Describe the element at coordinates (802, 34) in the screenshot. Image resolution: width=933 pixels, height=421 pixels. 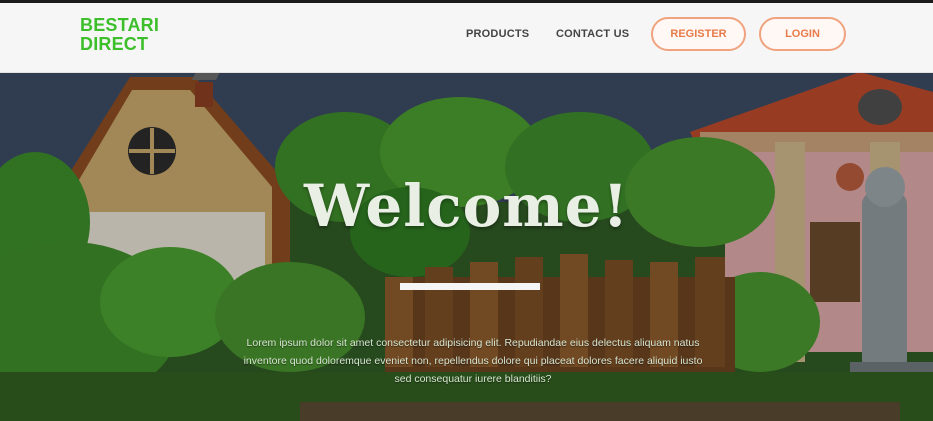
I see `login-button: LOGIN` at that location.